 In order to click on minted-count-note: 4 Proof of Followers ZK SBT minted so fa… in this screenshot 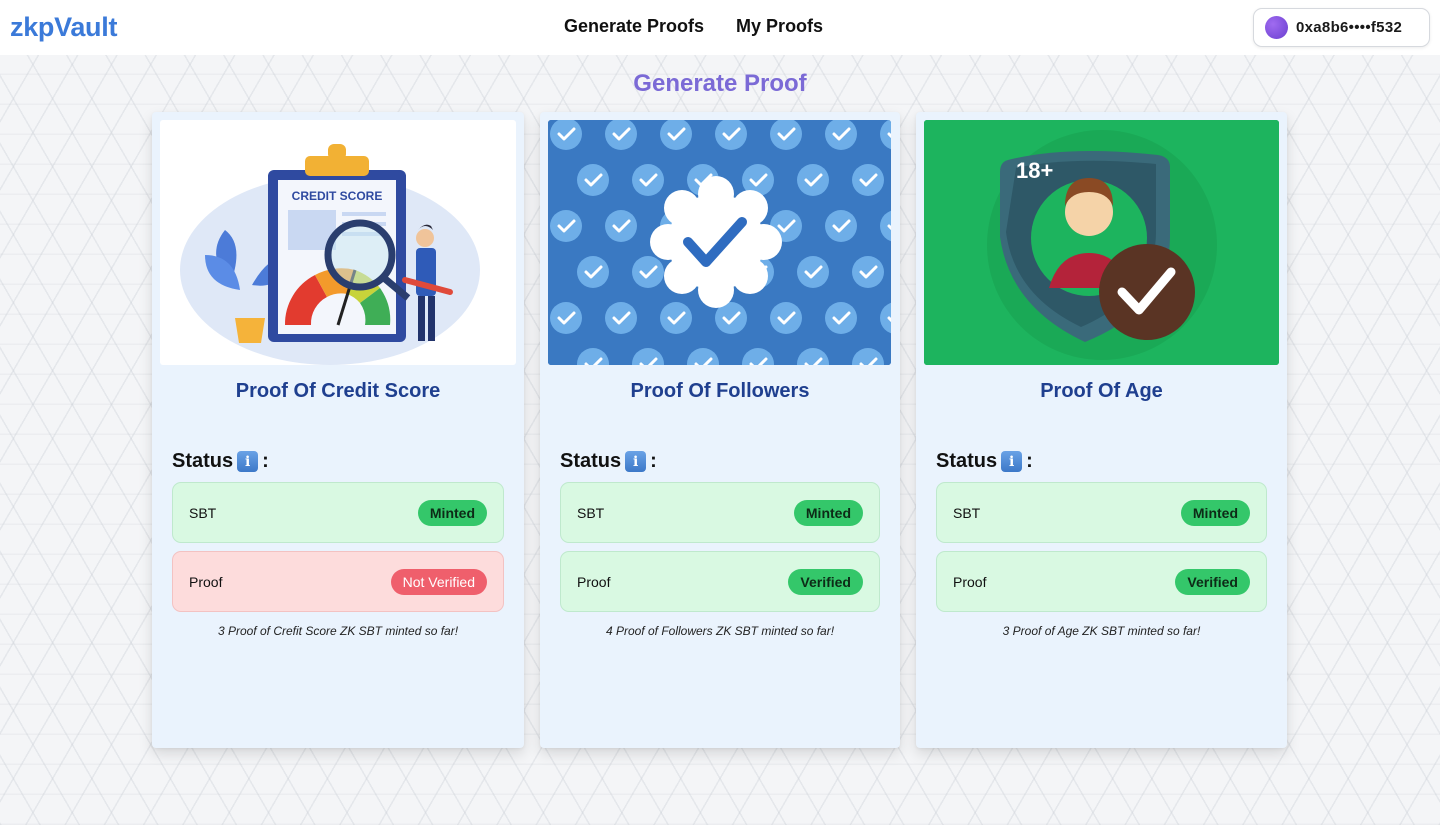, I will do `click(720, 631)`.